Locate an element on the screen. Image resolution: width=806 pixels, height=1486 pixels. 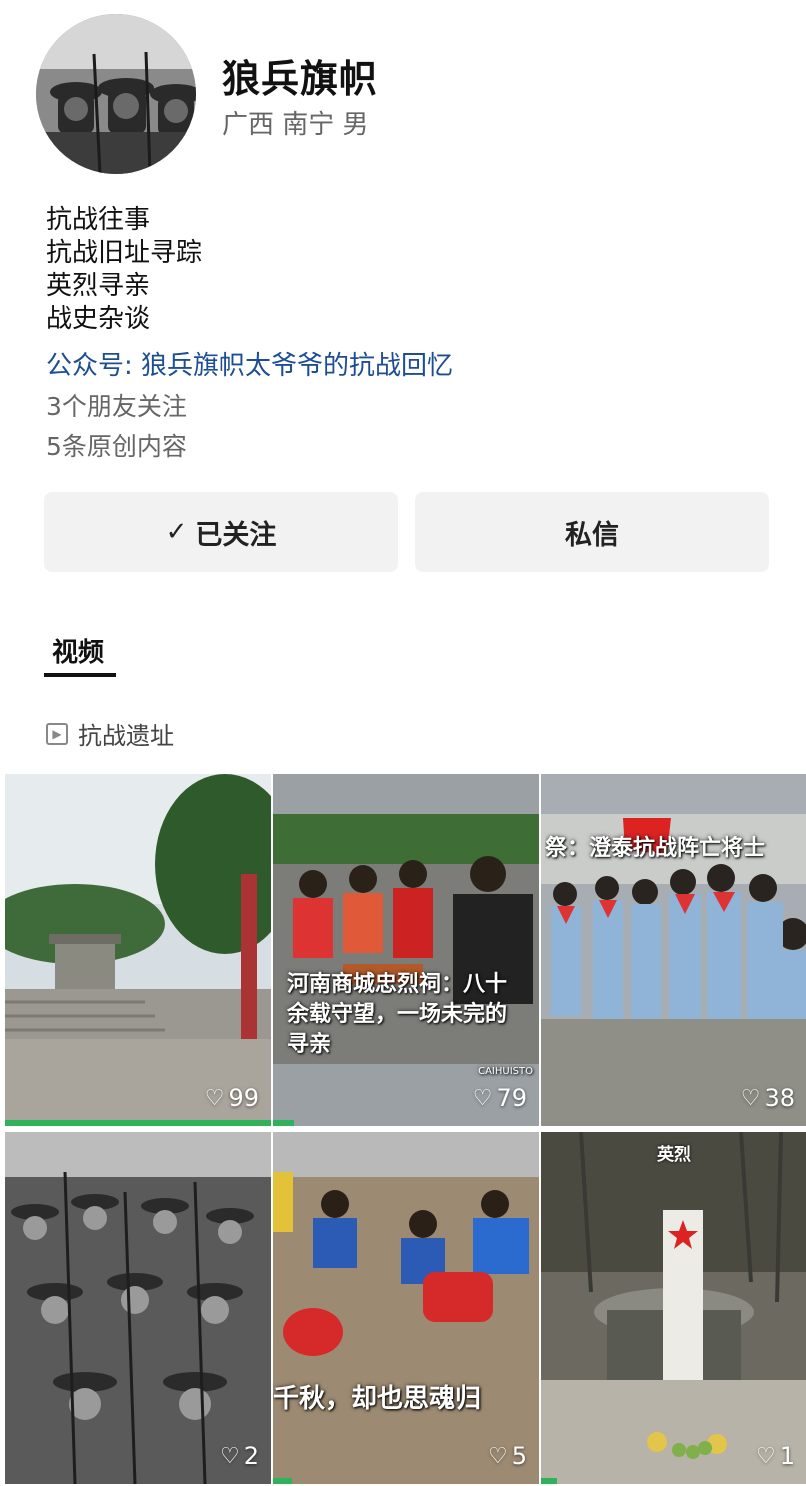
check-icon: ✓ is located at coordinates (176, 532).